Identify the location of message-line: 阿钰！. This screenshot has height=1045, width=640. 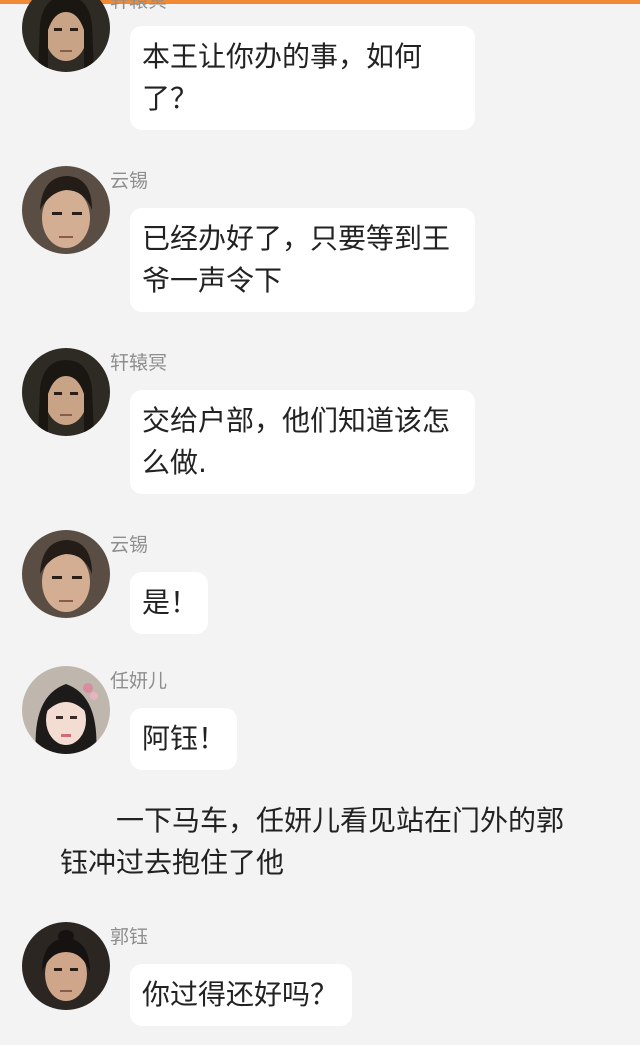
(184, 738).